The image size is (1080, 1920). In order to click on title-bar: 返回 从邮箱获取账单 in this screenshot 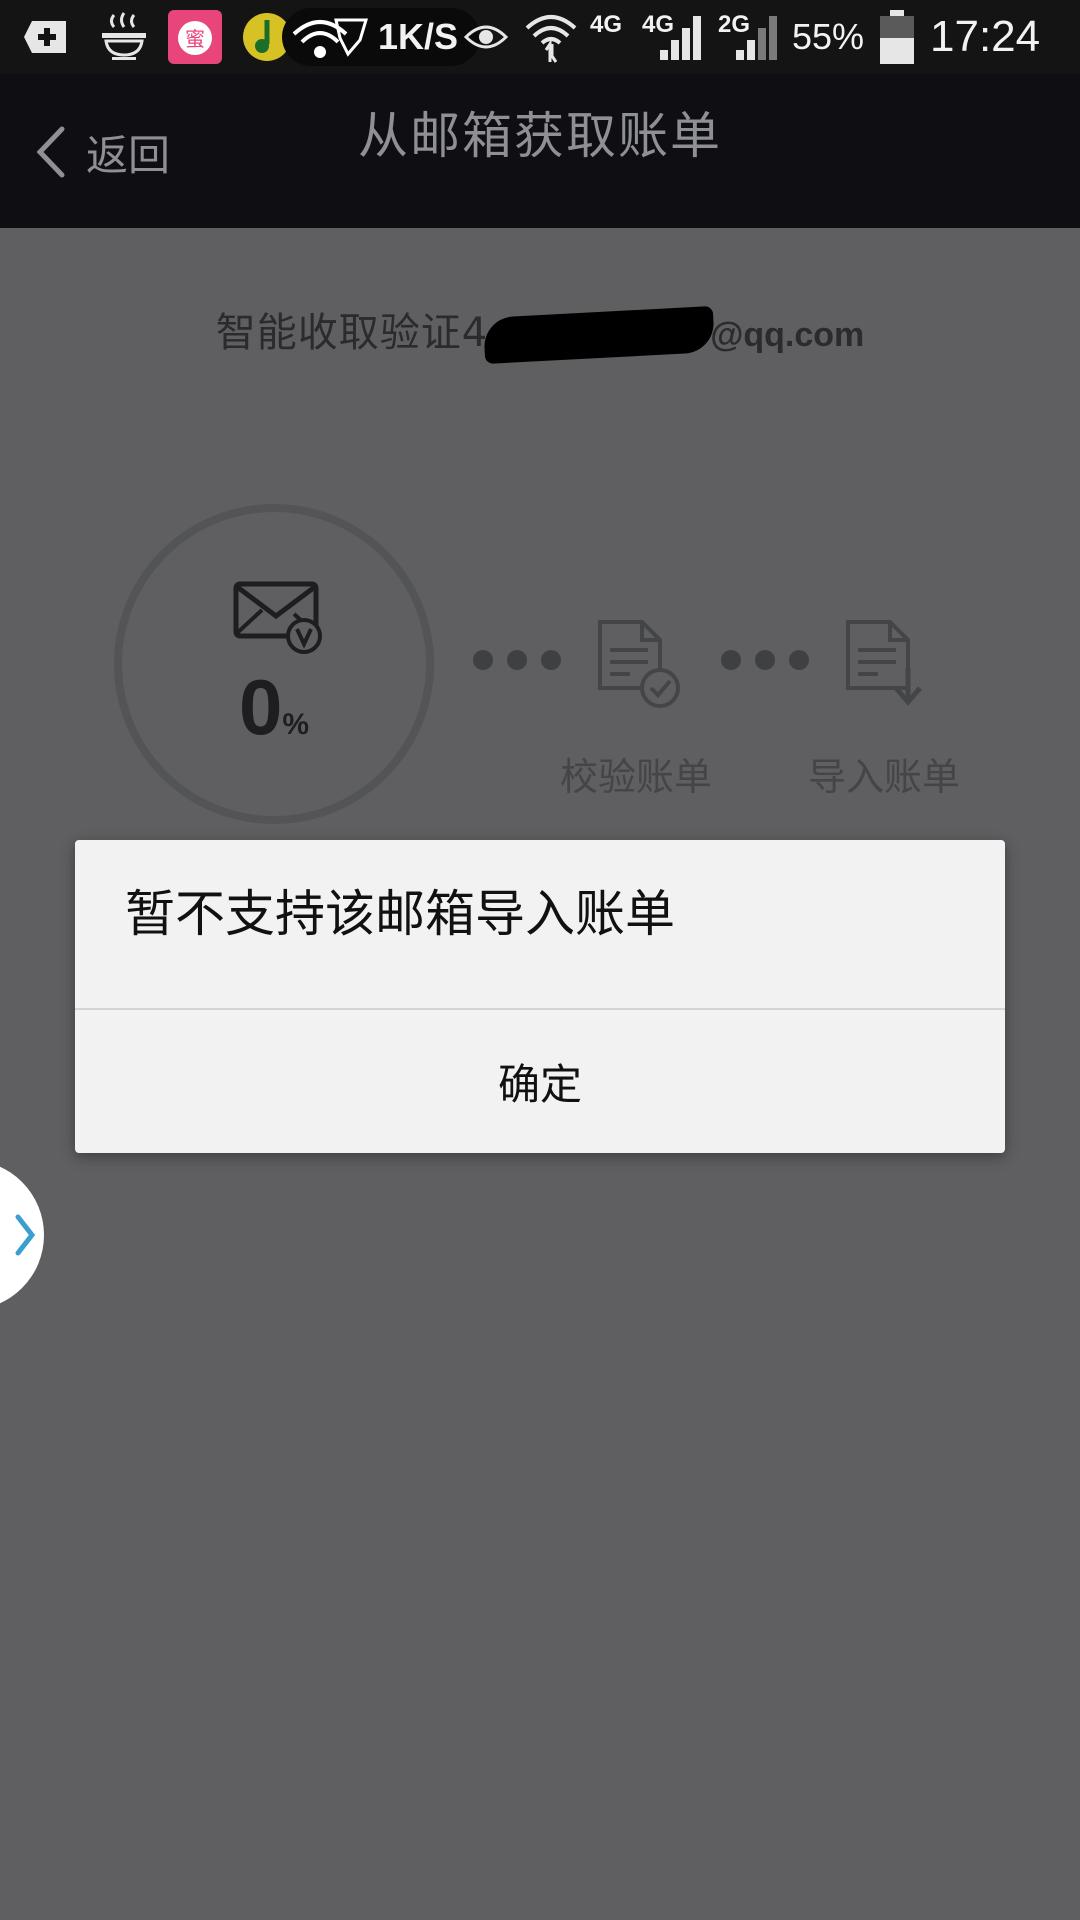, I will do `click(540, 151)`.